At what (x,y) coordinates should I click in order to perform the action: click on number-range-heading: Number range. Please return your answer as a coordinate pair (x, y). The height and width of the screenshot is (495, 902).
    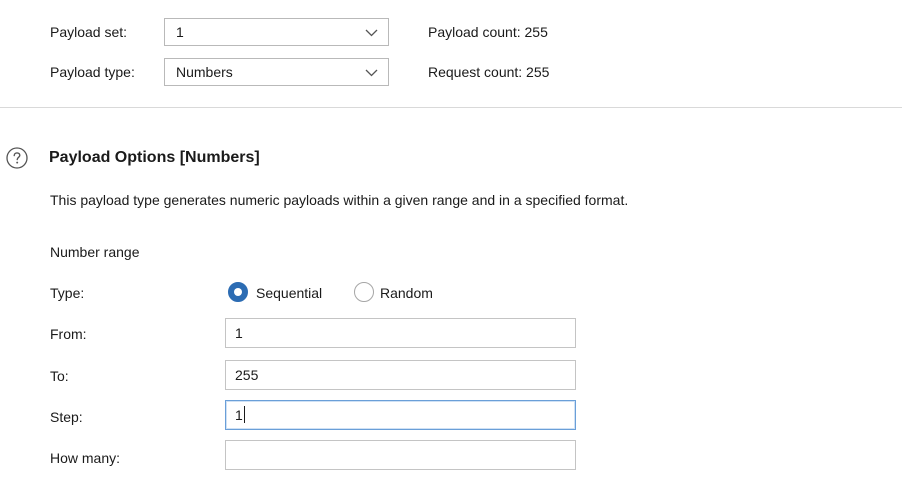
    Looking at the image, I should click on (95, 252).